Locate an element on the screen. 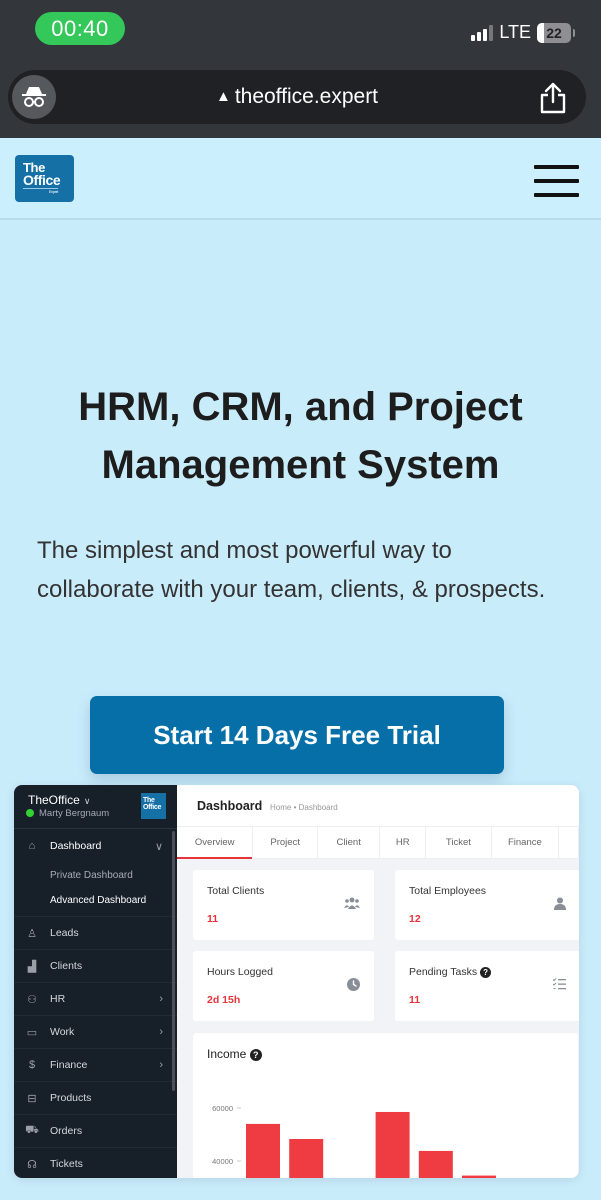 The height and width of the screenshot is (1200, 601). sidebar-item-orders: ⛟ Orders is located at coordinates (95, 1131).